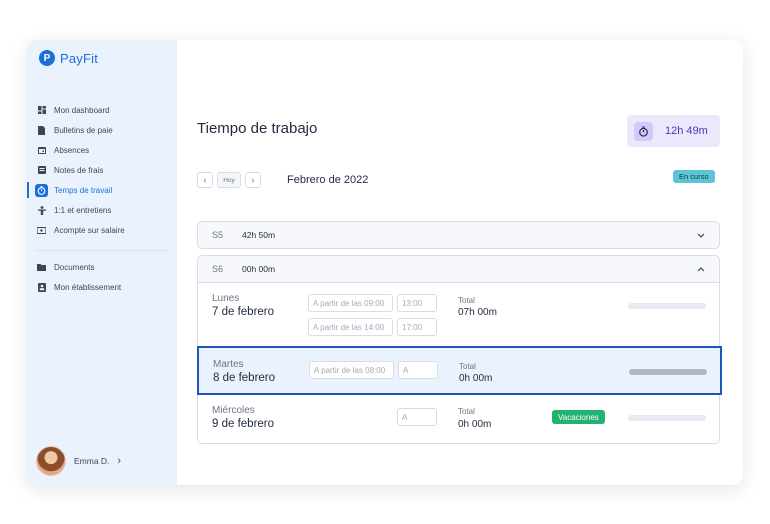 The height and width of the screenshot is (524, 770). I want to click on day-name: Martes, so click(228, 364).